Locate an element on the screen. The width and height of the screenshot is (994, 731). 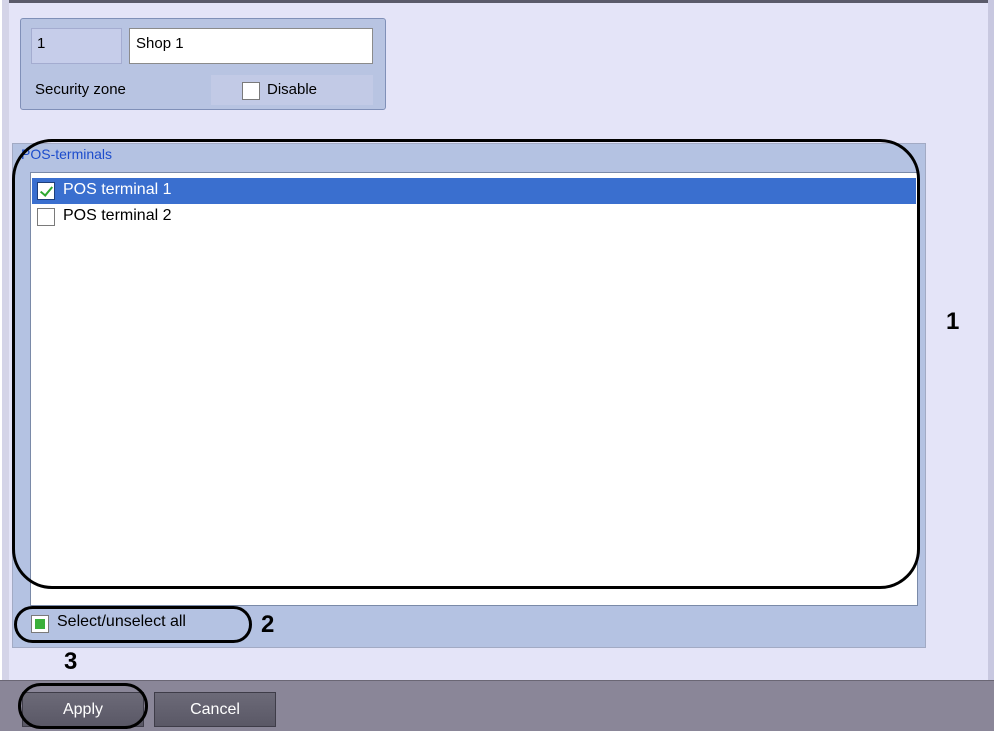
apply-button: Apply is located at coordinates (83, 709).